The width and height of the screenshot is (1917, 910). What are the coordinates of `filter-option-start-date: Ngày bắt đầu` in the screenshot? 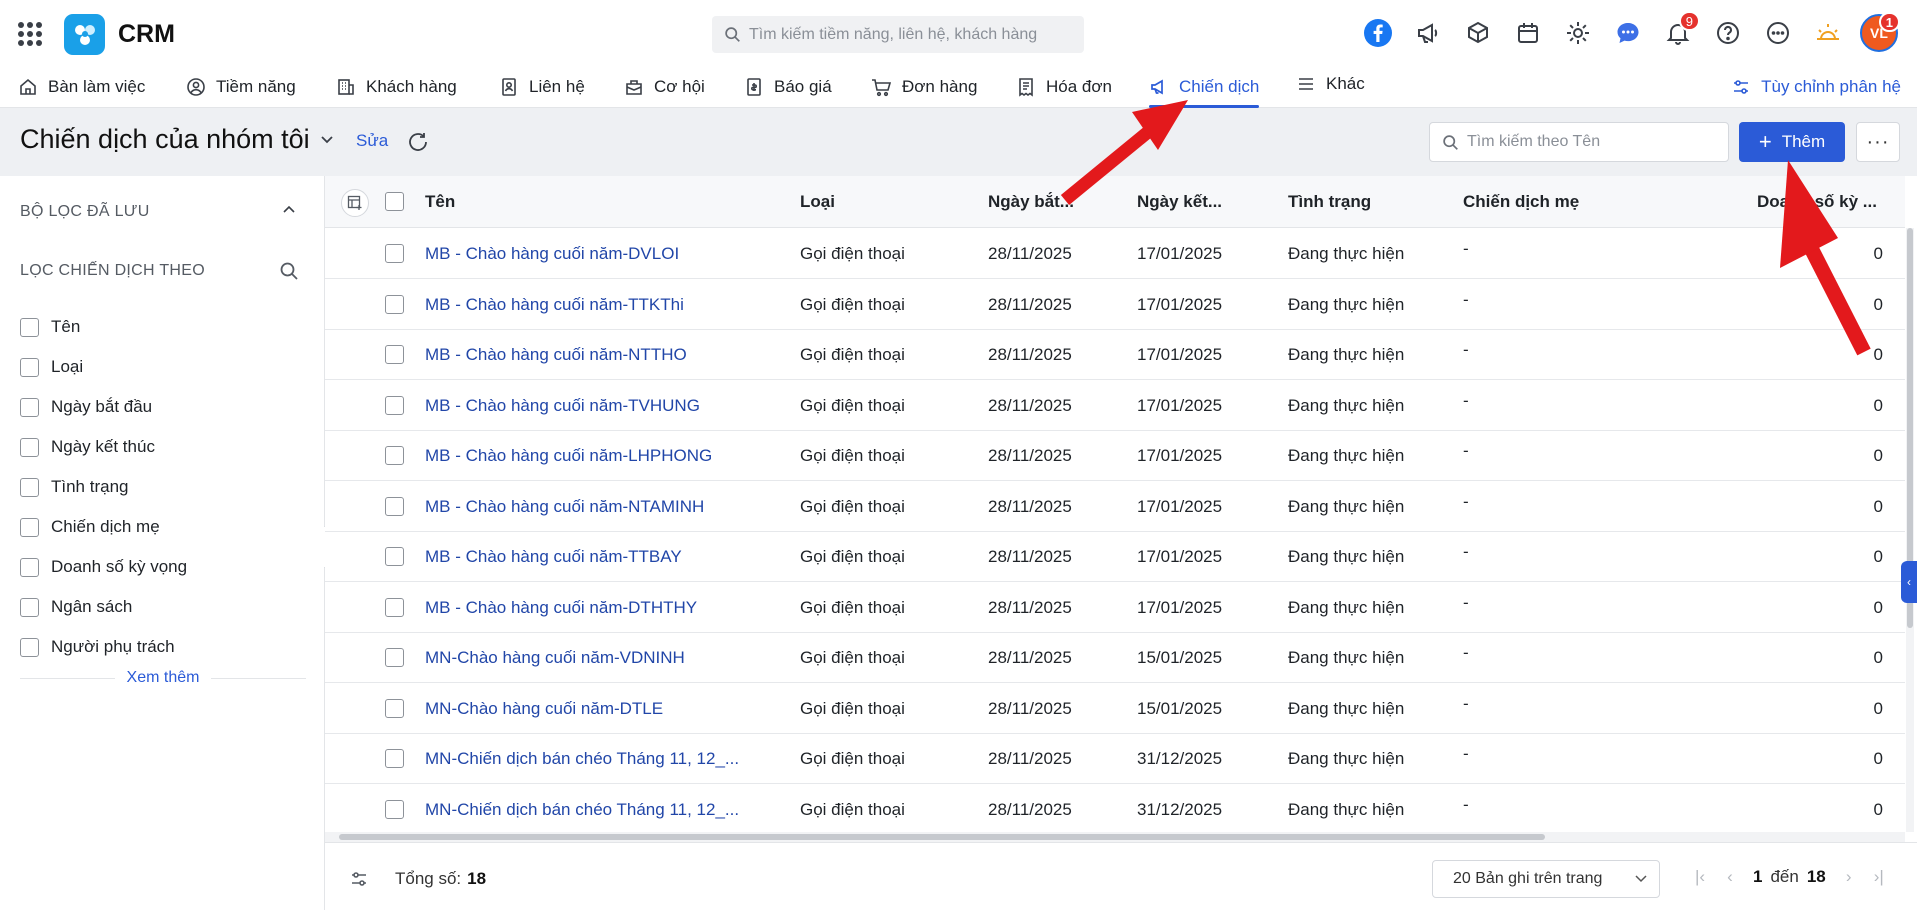 It's located at (86, 407).